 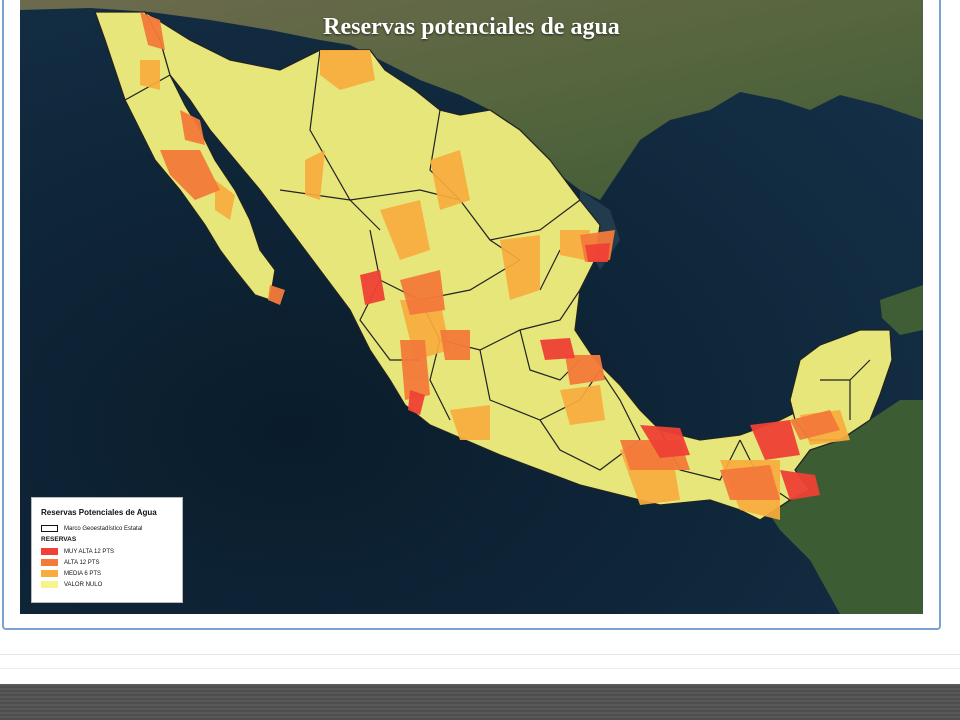 I want to click on legend-label-nulo: VALOR NULO, so click(x=83, y=584).